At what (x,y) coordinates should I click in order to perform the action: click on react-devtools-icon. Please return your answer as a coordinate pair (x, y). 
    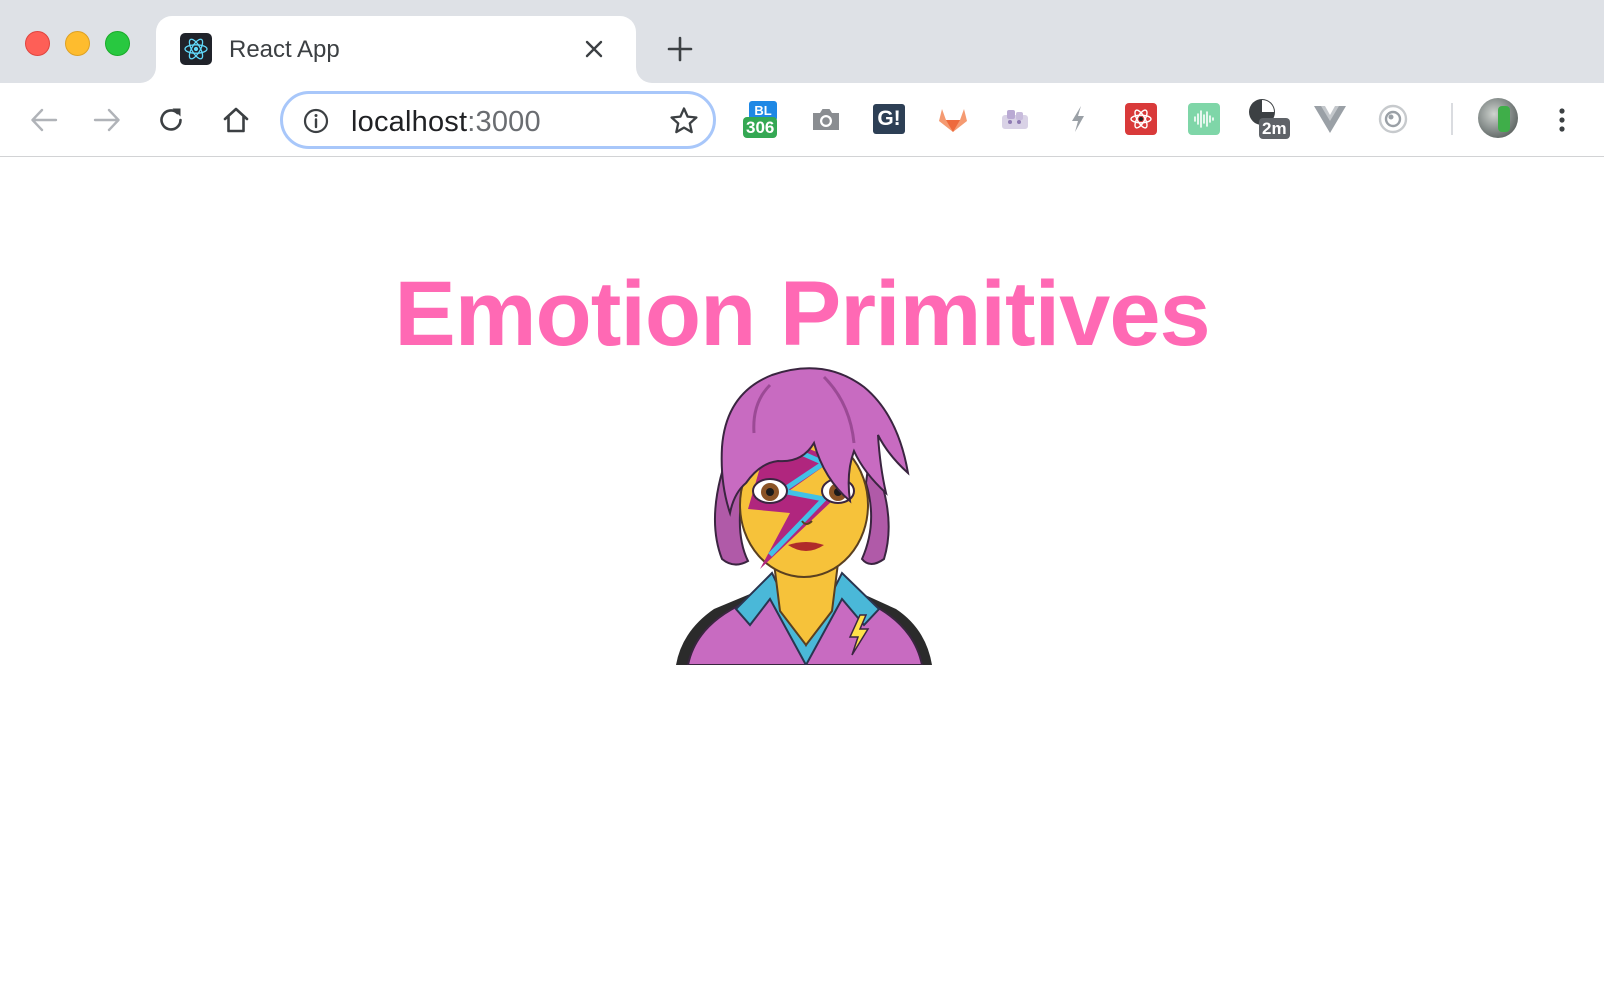
    Looking at the image, I should click on (1141, 119).